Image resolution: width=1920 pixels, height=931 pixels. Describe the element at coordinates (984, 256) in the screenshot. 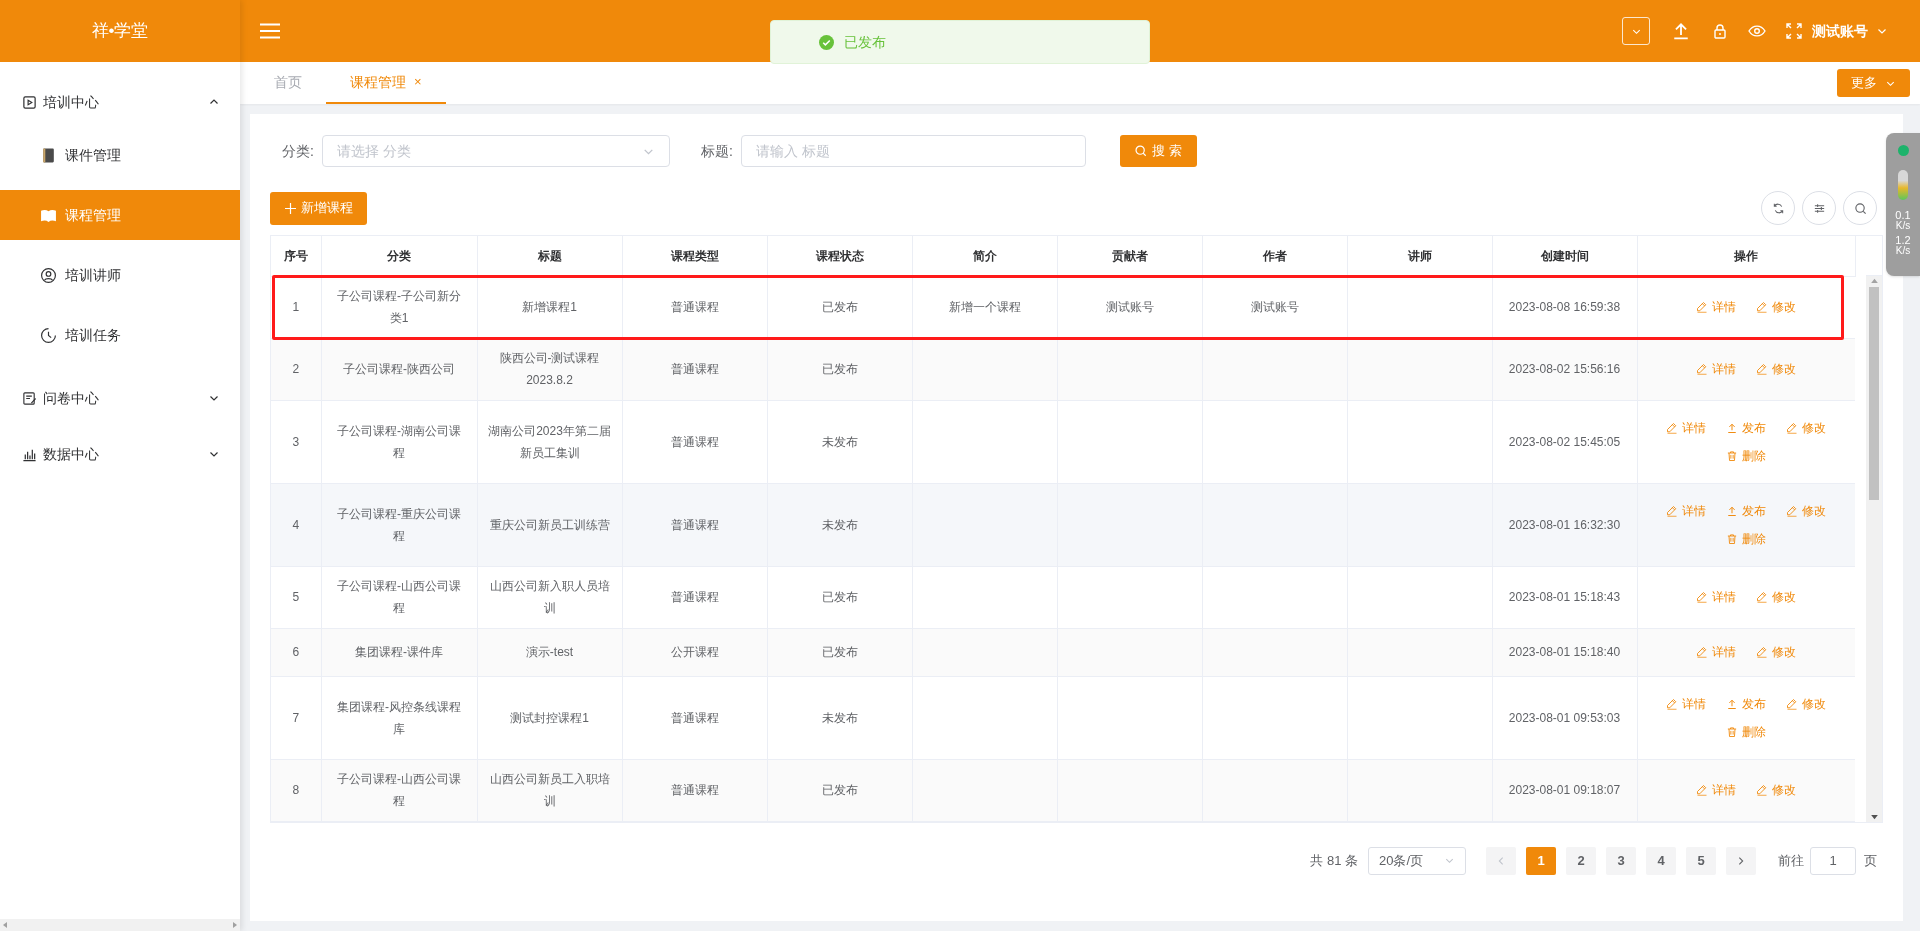

I see `column-header: 简介` at that location.